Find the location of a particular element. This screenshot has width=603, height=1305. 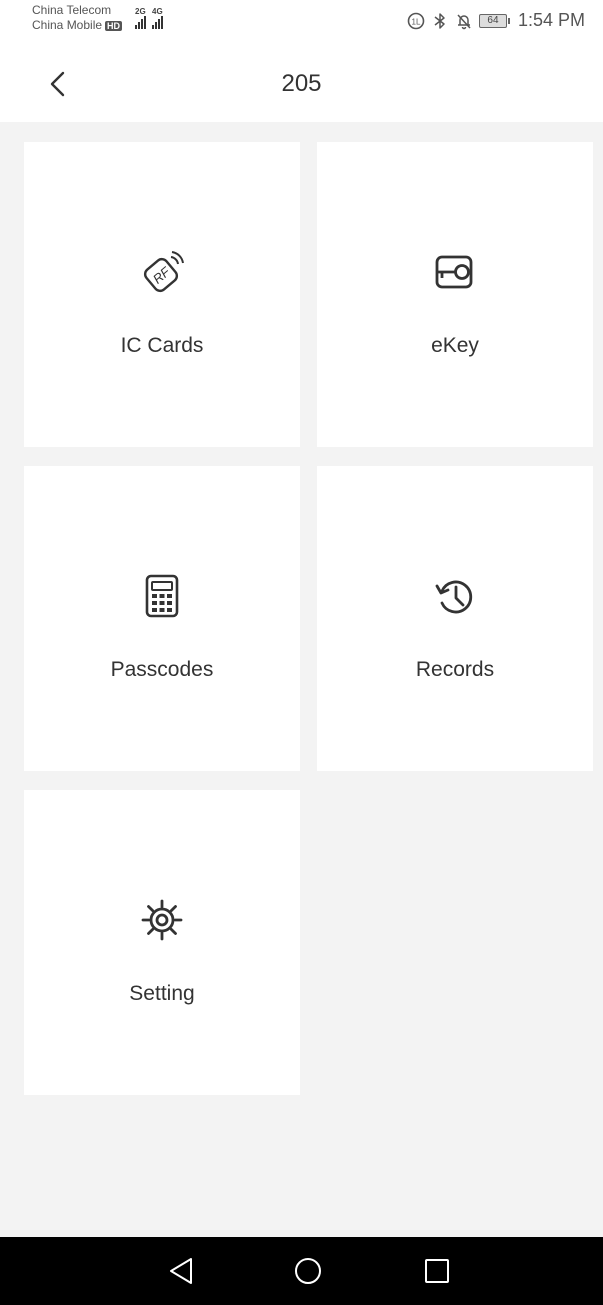

system-nav-bar is located at coordinates (301, 1271).